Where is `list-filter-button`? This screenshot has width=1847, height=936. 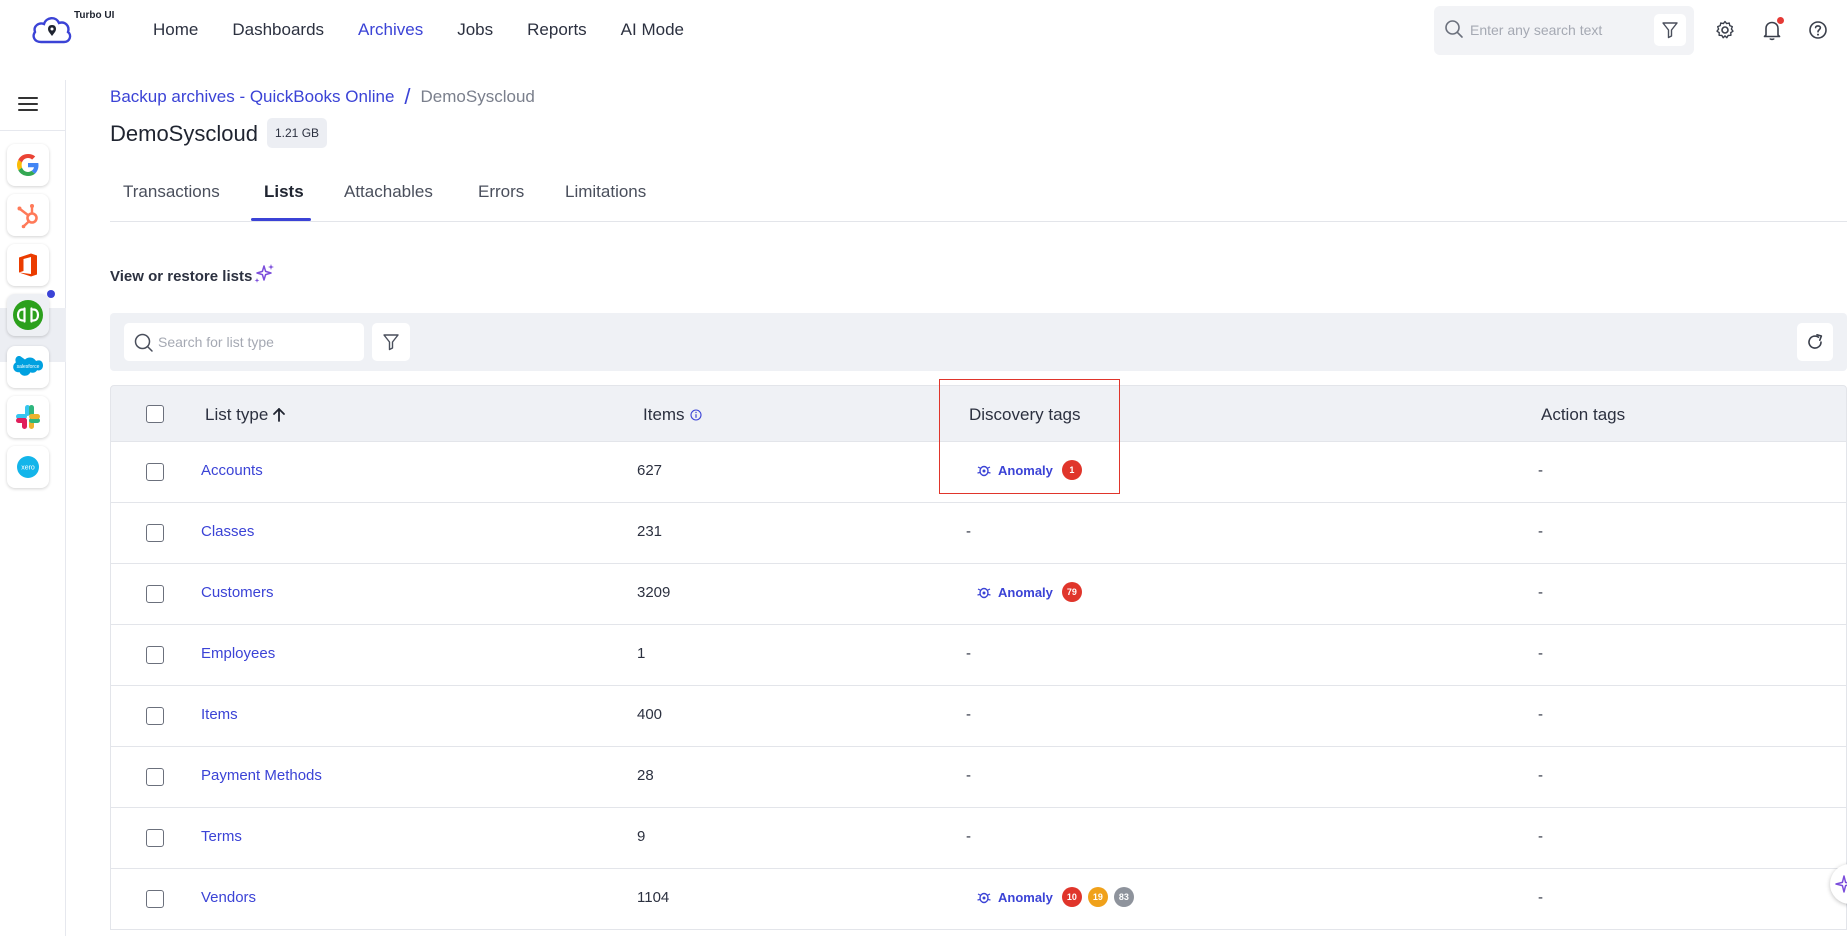 list-filter-button is located at coordinates (391, 342).